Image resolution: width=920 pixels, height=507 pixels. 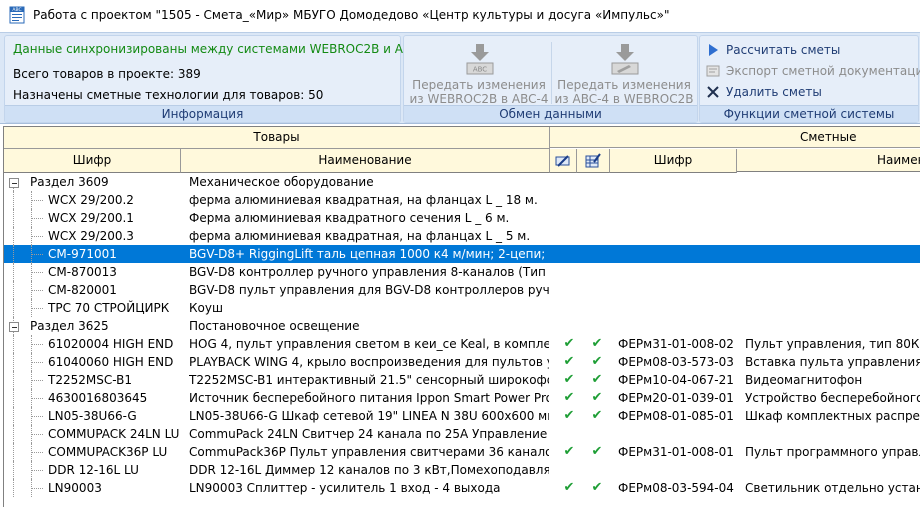 I want to click on cell-name: Механическое оборудование, so click(x=281, y=182).